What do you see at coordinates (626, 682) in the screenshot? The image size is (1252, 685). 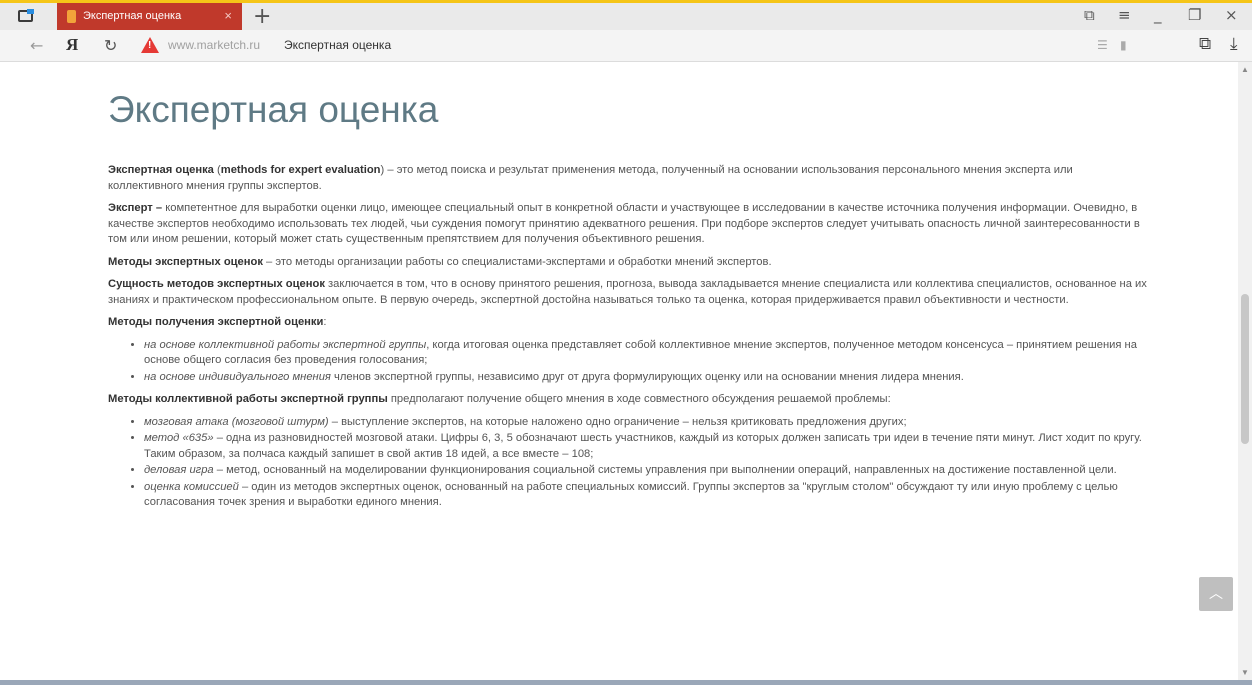 I see `taskbar-edge` at bounding box center [626, 682].